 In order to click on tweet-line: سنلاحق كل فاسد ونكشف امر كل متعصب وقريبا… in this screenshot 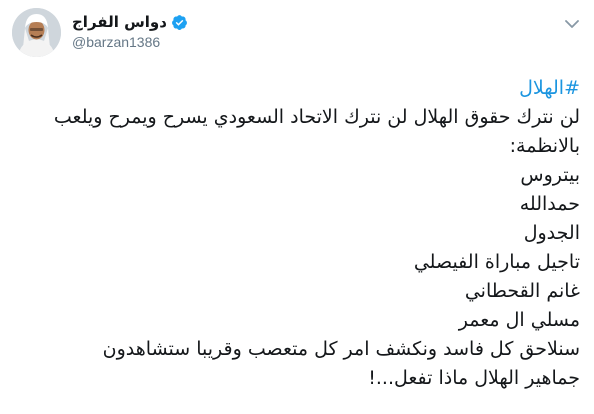, I will do `click(341, 349)`.